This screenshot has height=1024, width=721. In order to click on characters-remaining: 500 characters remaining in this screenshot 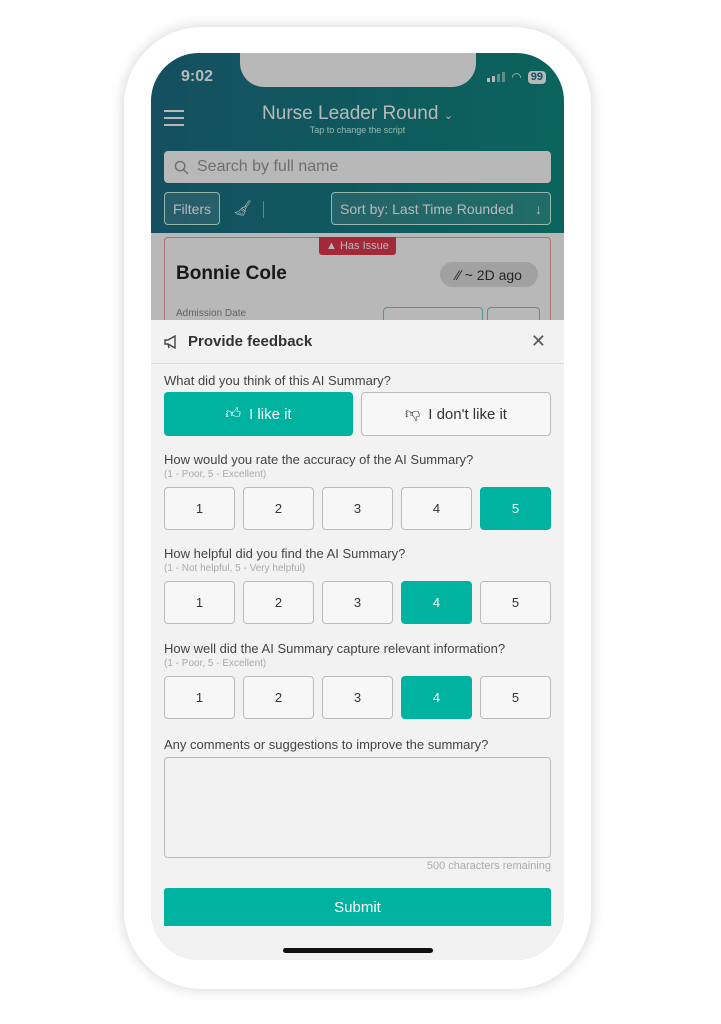, I will do `click(488, 866)`.